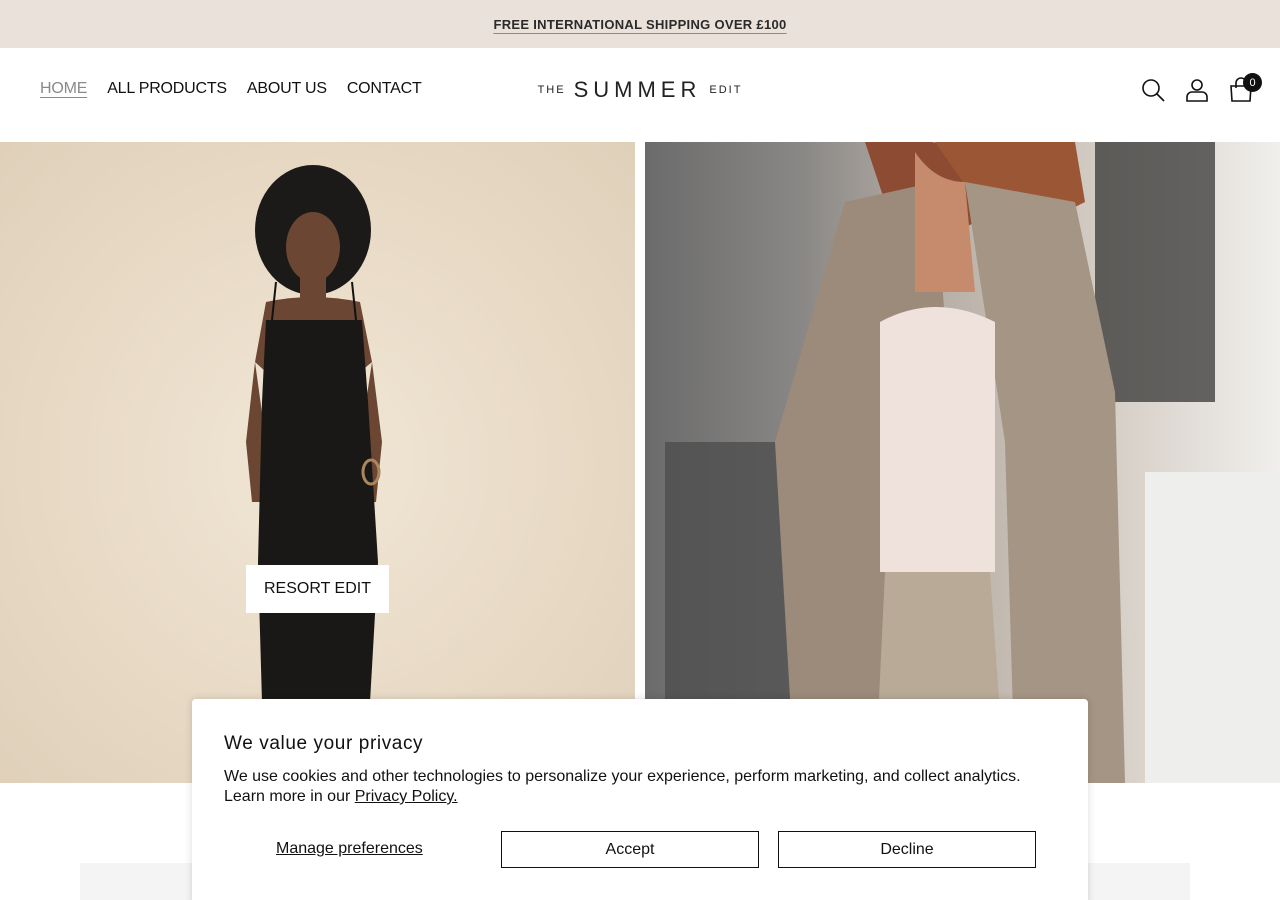  I want to click on privacy-policy-link: Privacy Policy., so click(406, 796).